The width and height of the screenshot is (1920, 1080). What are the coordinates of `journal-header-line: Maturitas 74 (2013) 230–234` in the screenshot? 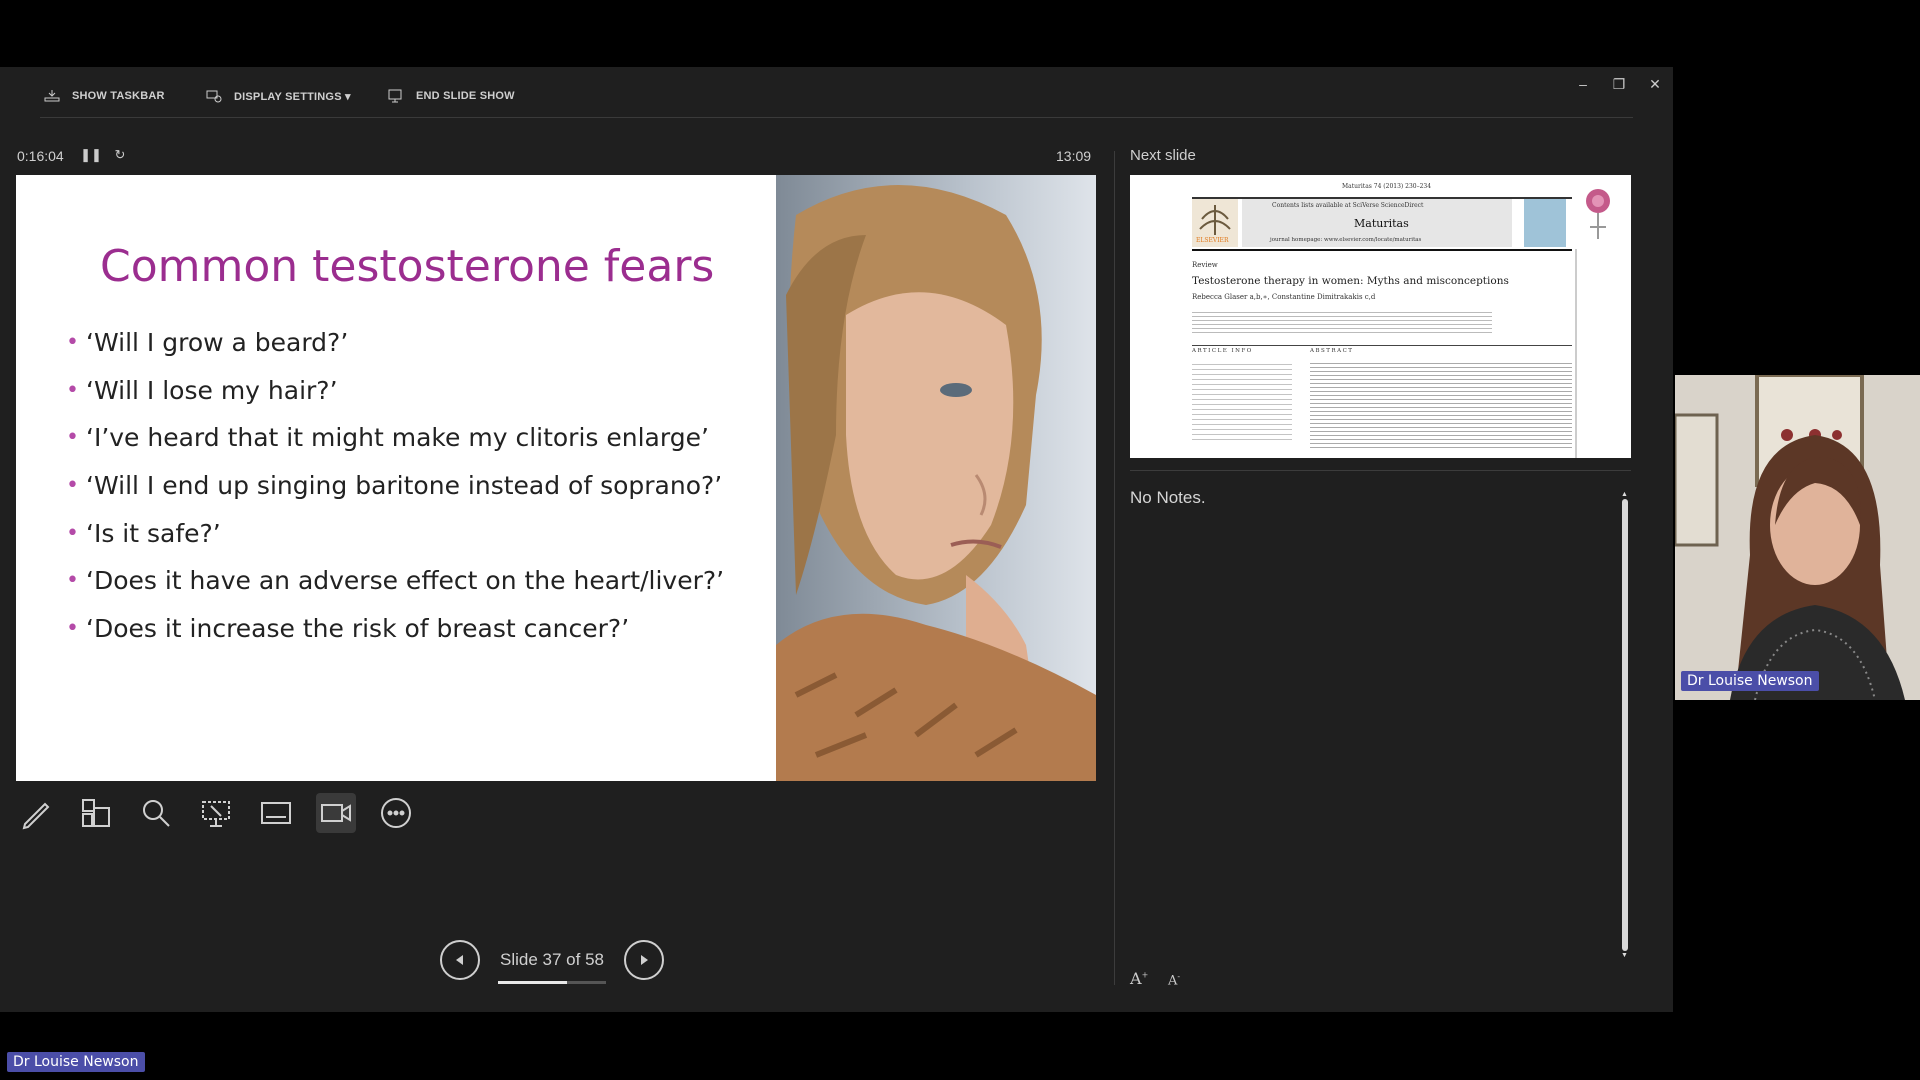 It's located at (1387, 186).